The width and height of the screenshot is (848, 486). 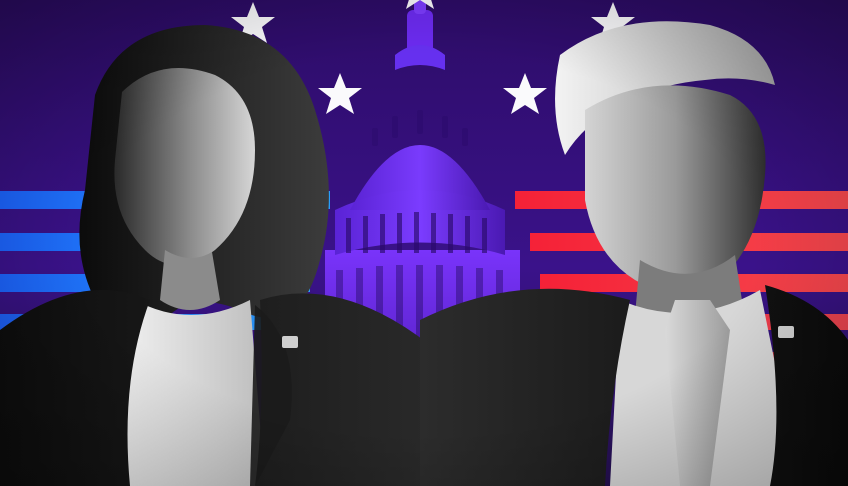 I want to click on flag-pin-left, so click(x=290, y=342).